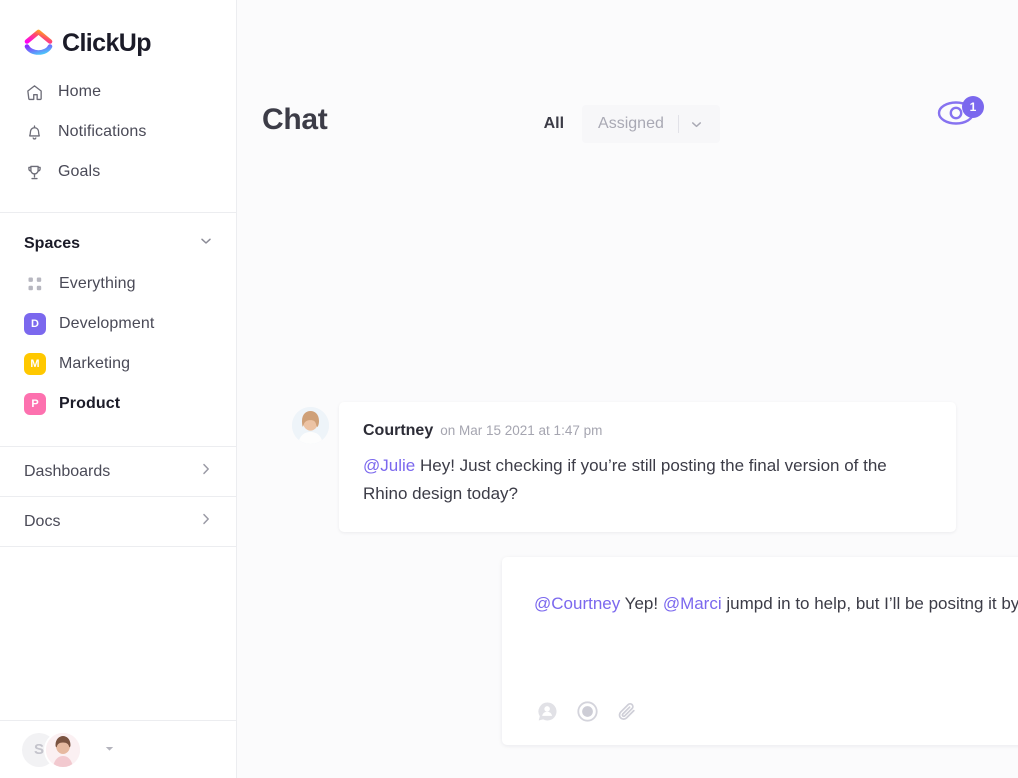 Image resolution: width=1018 pixels, height=778 pixels. I want to click on sidebar-item-marketing: M Marketing, so click(118, 364).